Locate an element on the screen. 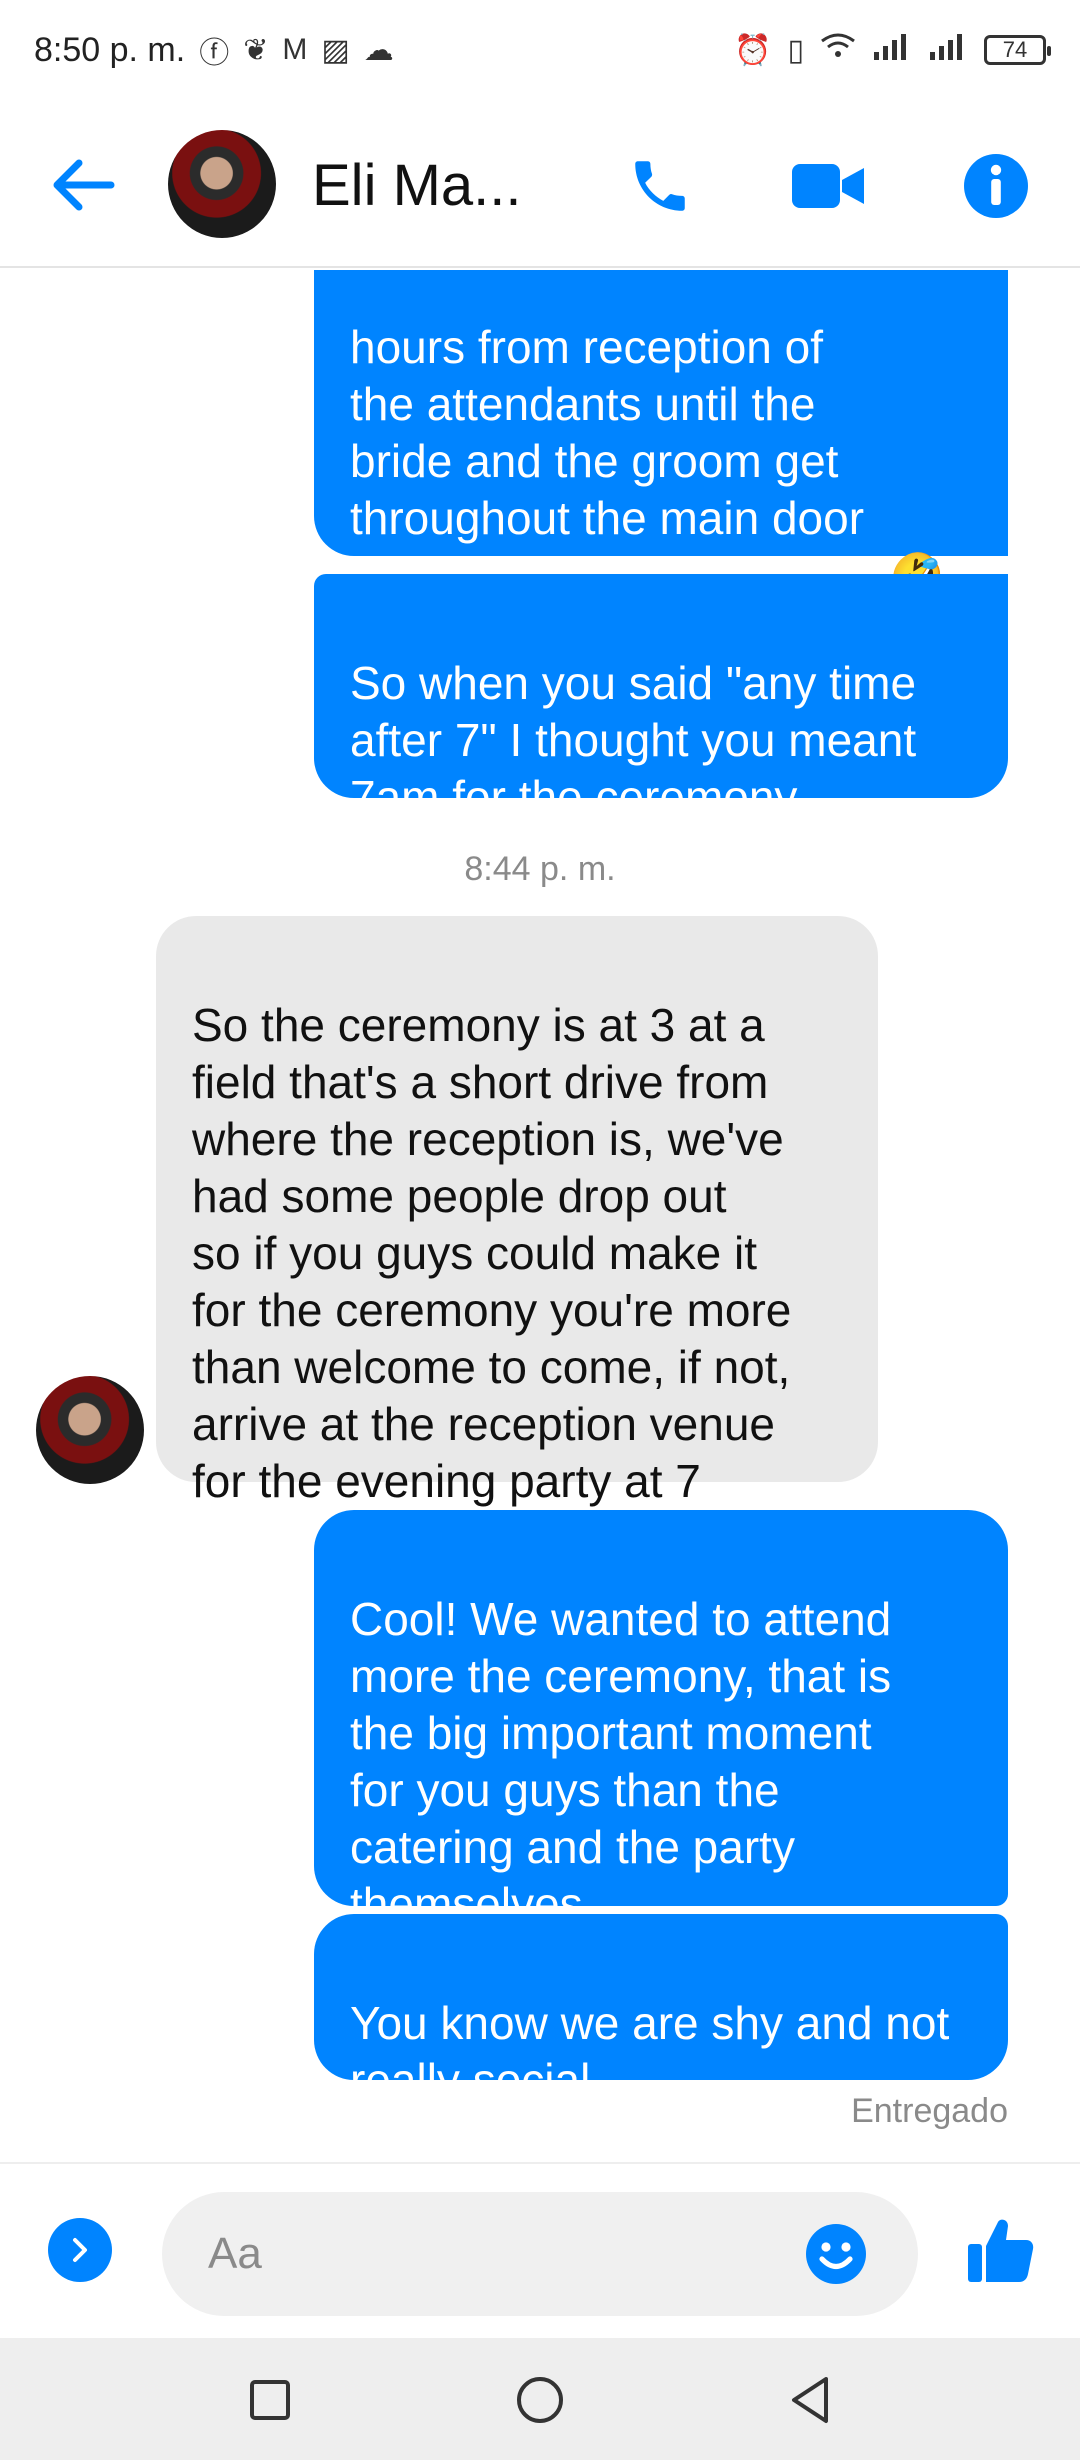  video-camera-icon is located at coordinates (828, 186).